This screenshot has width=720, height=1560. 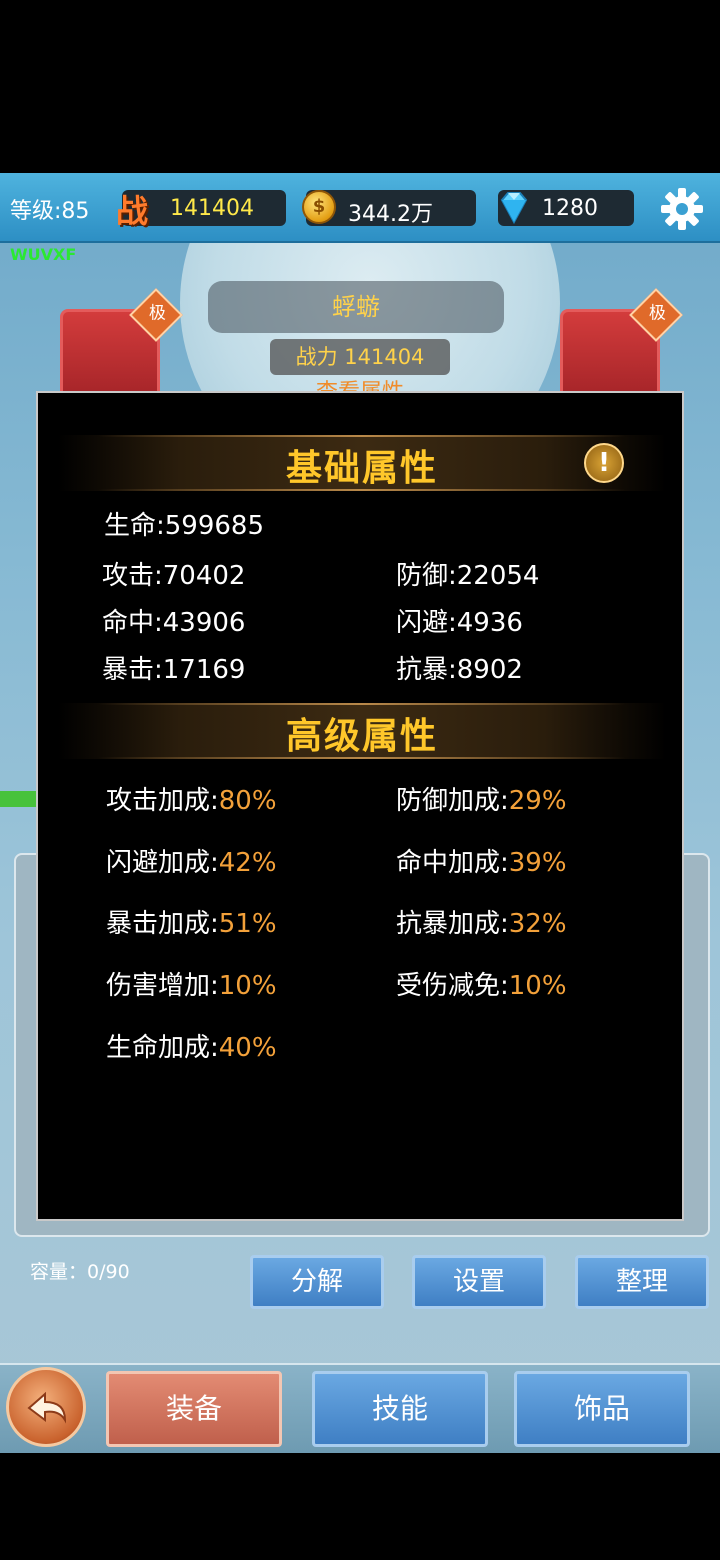 What do you see at coordinates (132, 211) in the screenshot?
I see `combat-power-icon: 战` at bounding box center [132, 211].